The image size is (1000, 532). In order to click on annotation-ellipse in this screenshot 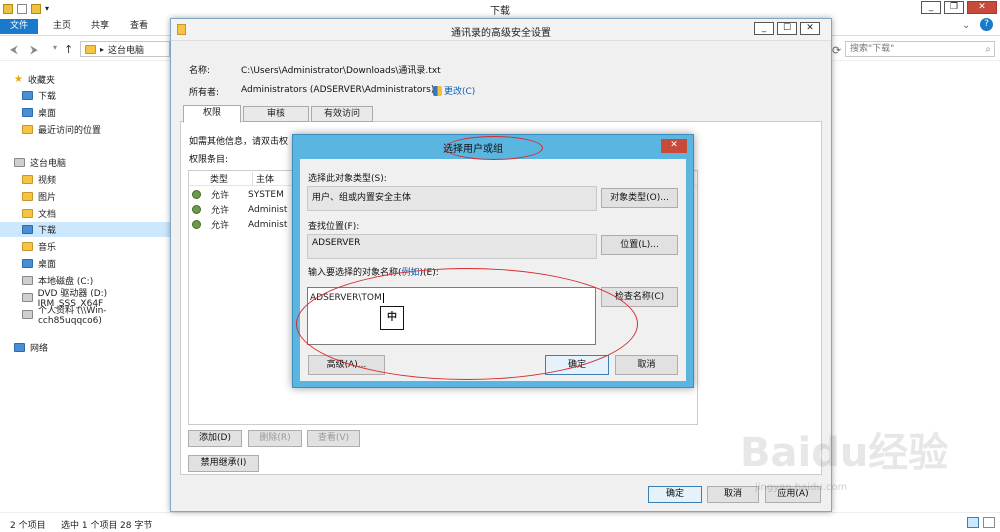, I will do `click(494, 148)`.